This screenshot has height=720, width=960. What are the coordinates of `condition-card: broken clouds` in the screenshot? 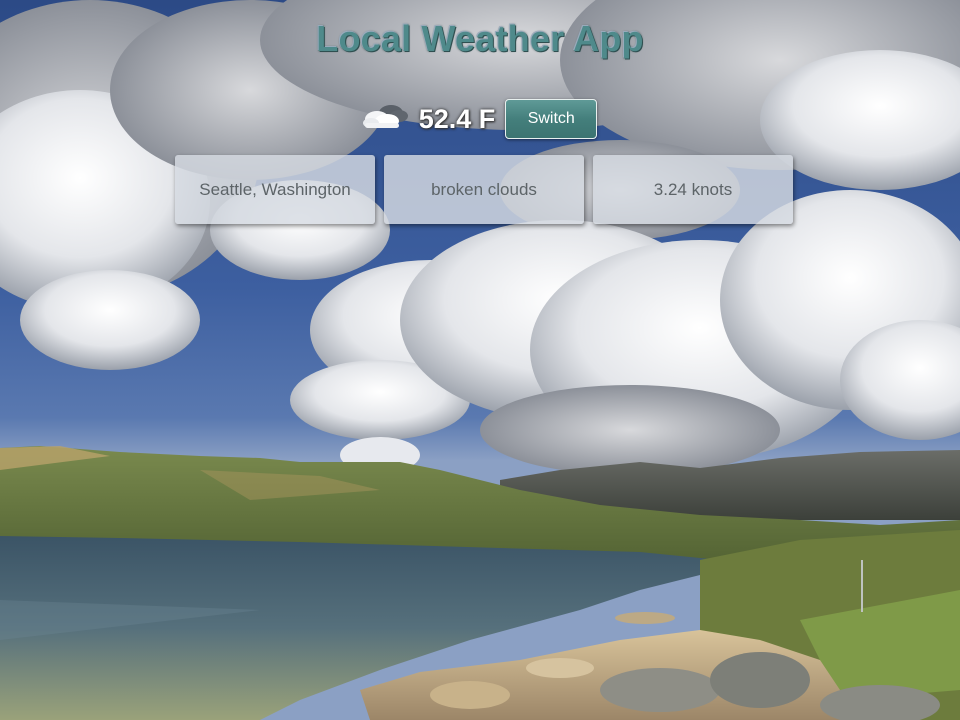 It's located at (484, 189).